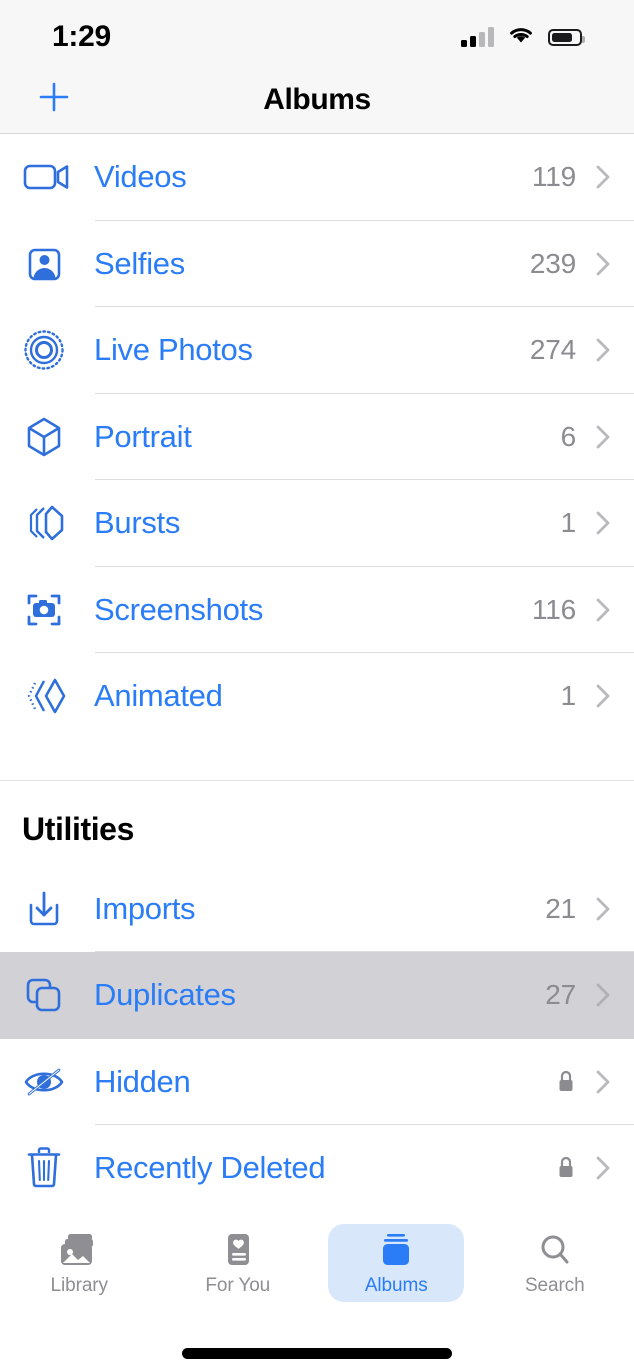 The height and width of the screenshot is (1372, 634). I want to click on album-count: 239, so click(552, 263).